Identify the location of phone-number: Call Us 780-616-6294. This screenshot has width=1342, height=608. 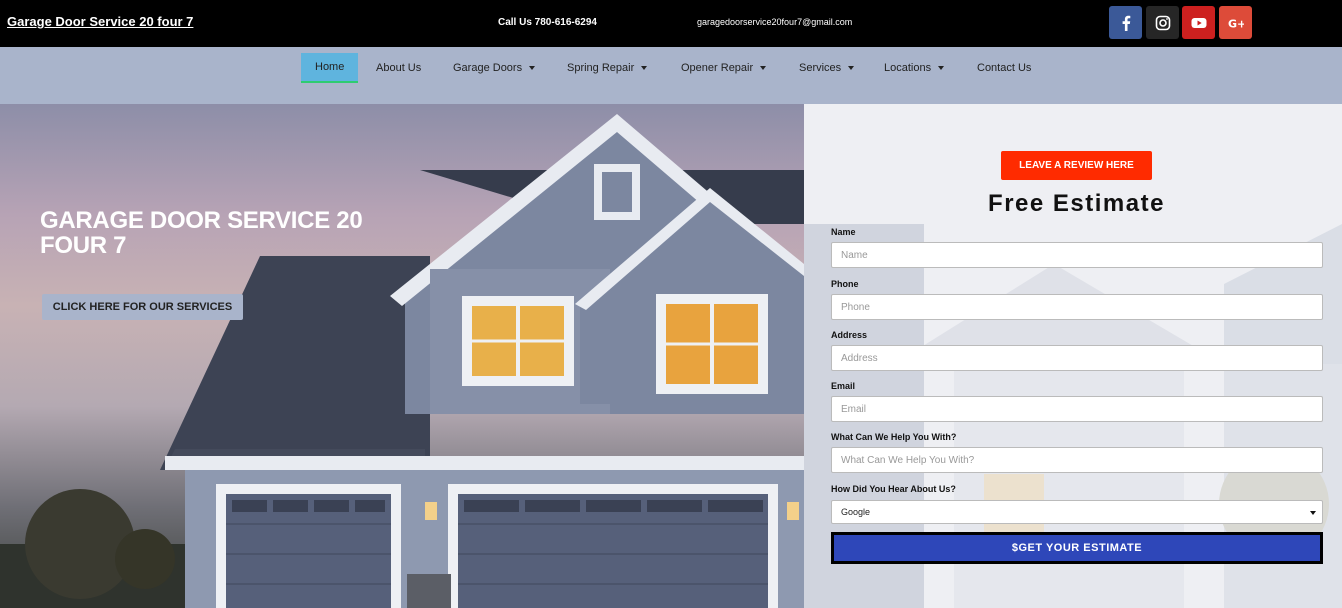
(547, 22).